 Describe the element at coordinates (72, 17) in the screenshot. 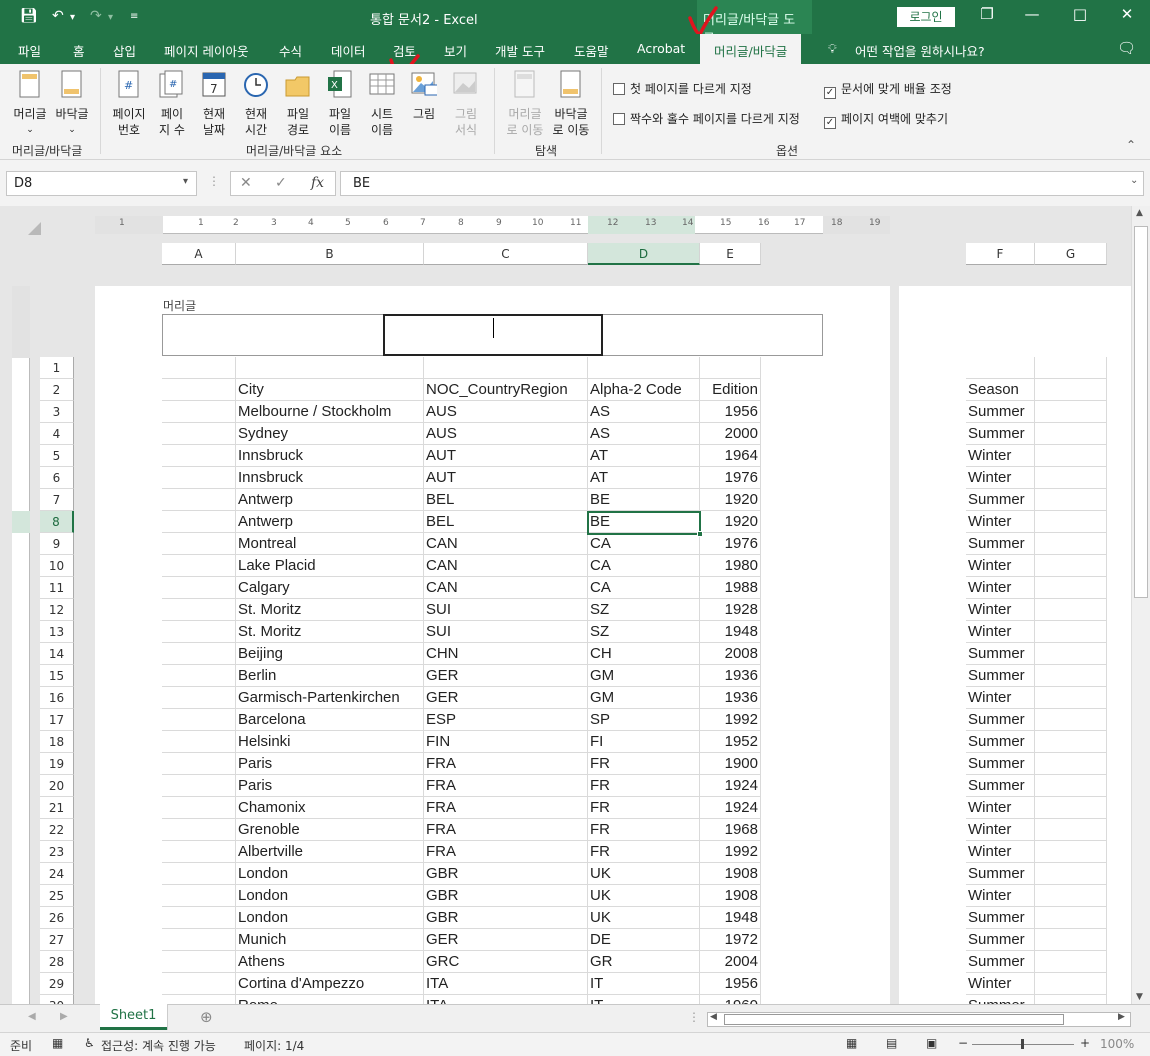

I see `undo-dropdown-icon: ▾` at that location.